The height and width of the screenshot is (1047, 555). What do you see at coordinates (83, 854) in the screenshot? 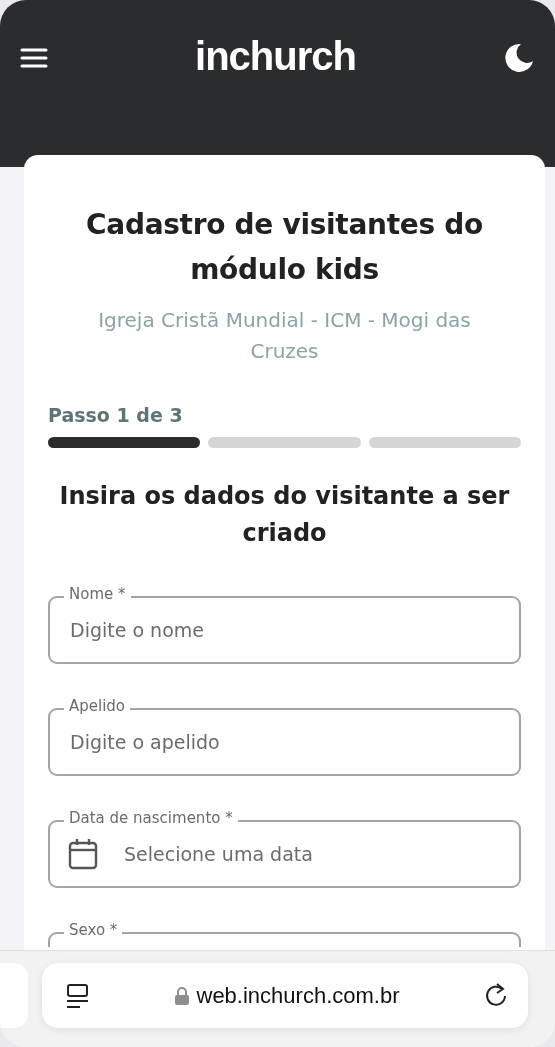
I see `calendar-icon` at bounding box center [83, 854].